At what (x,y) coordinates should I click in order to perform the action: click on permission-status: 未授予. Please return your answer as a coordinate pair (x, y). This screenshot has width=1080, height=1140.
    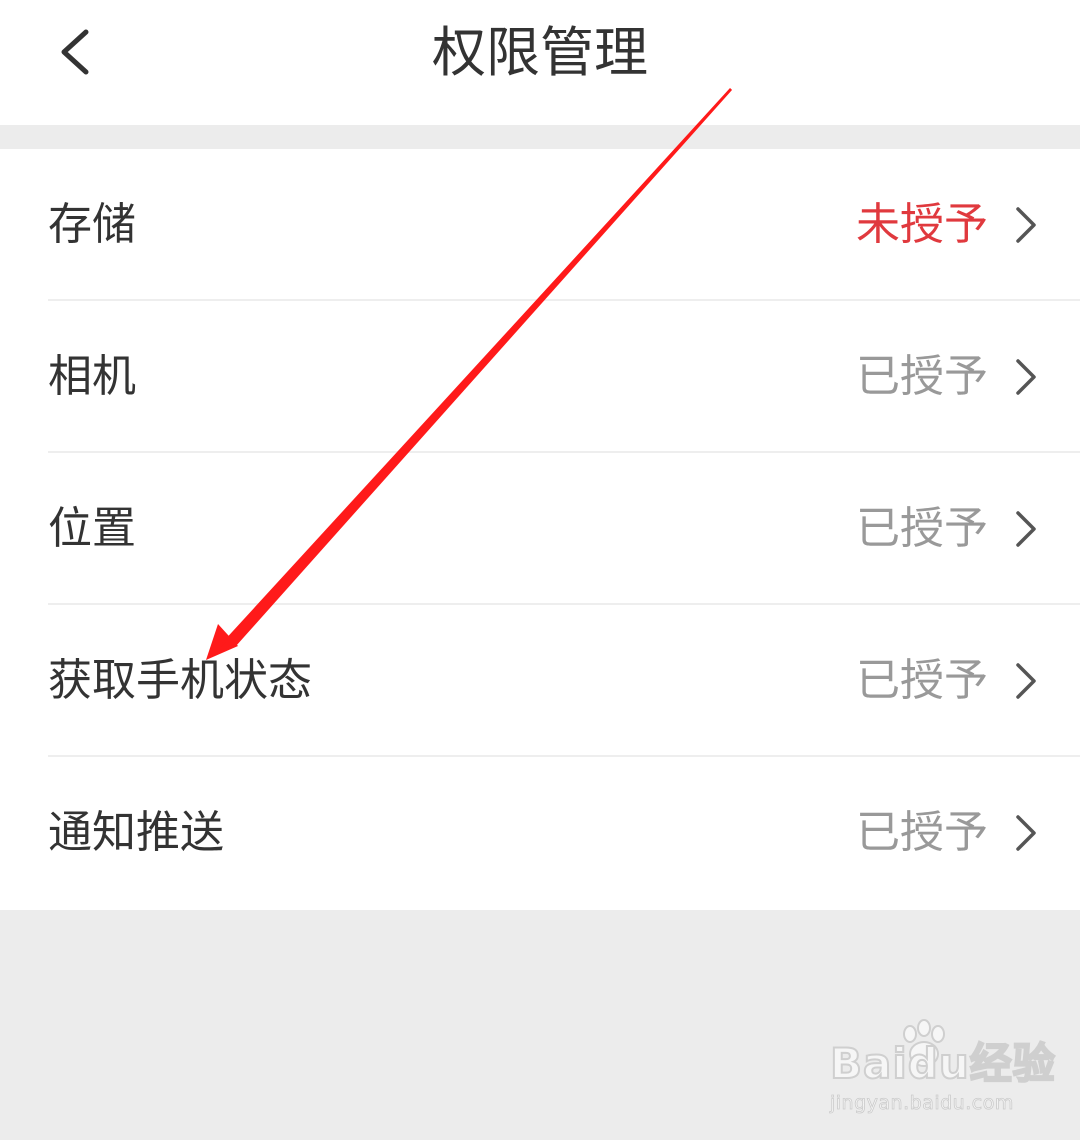
    Looking at the image, I should click on (922, 224).